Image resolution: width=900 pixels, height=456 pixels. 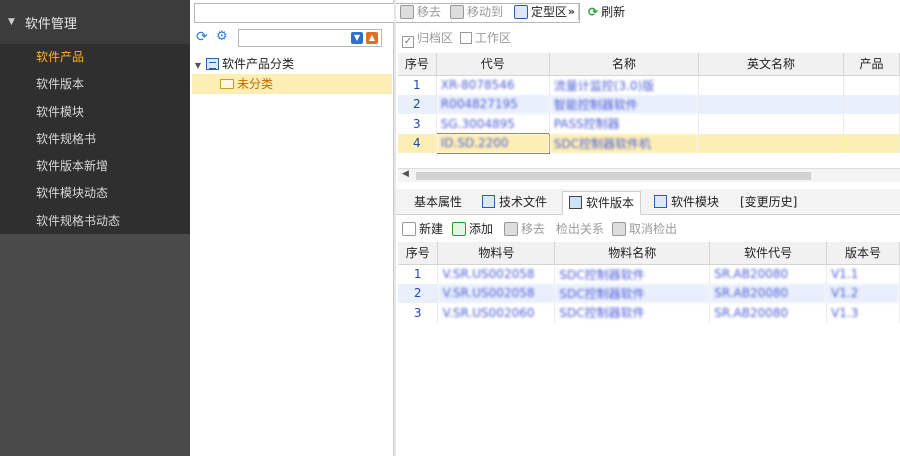 I want to click on tree-toolbar: ⟳ ⚙ ▼ ▲, so click(x=292, y=38).